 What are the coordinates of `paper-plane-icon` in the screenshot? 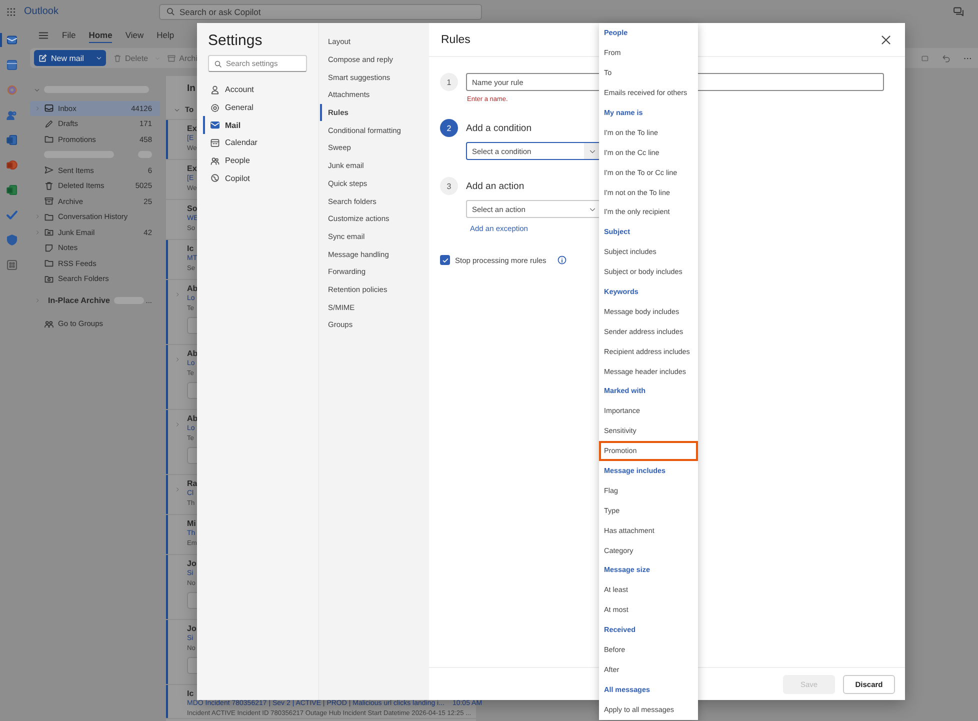 It's located at (49, 170).